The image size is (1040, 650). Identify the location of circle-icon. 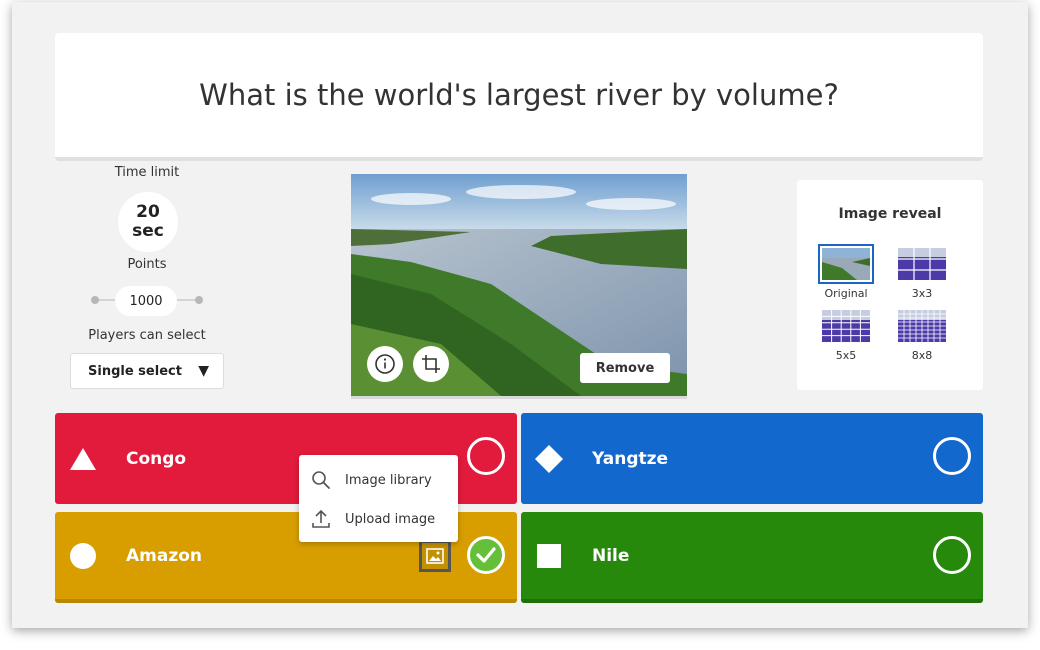
(83, 556).